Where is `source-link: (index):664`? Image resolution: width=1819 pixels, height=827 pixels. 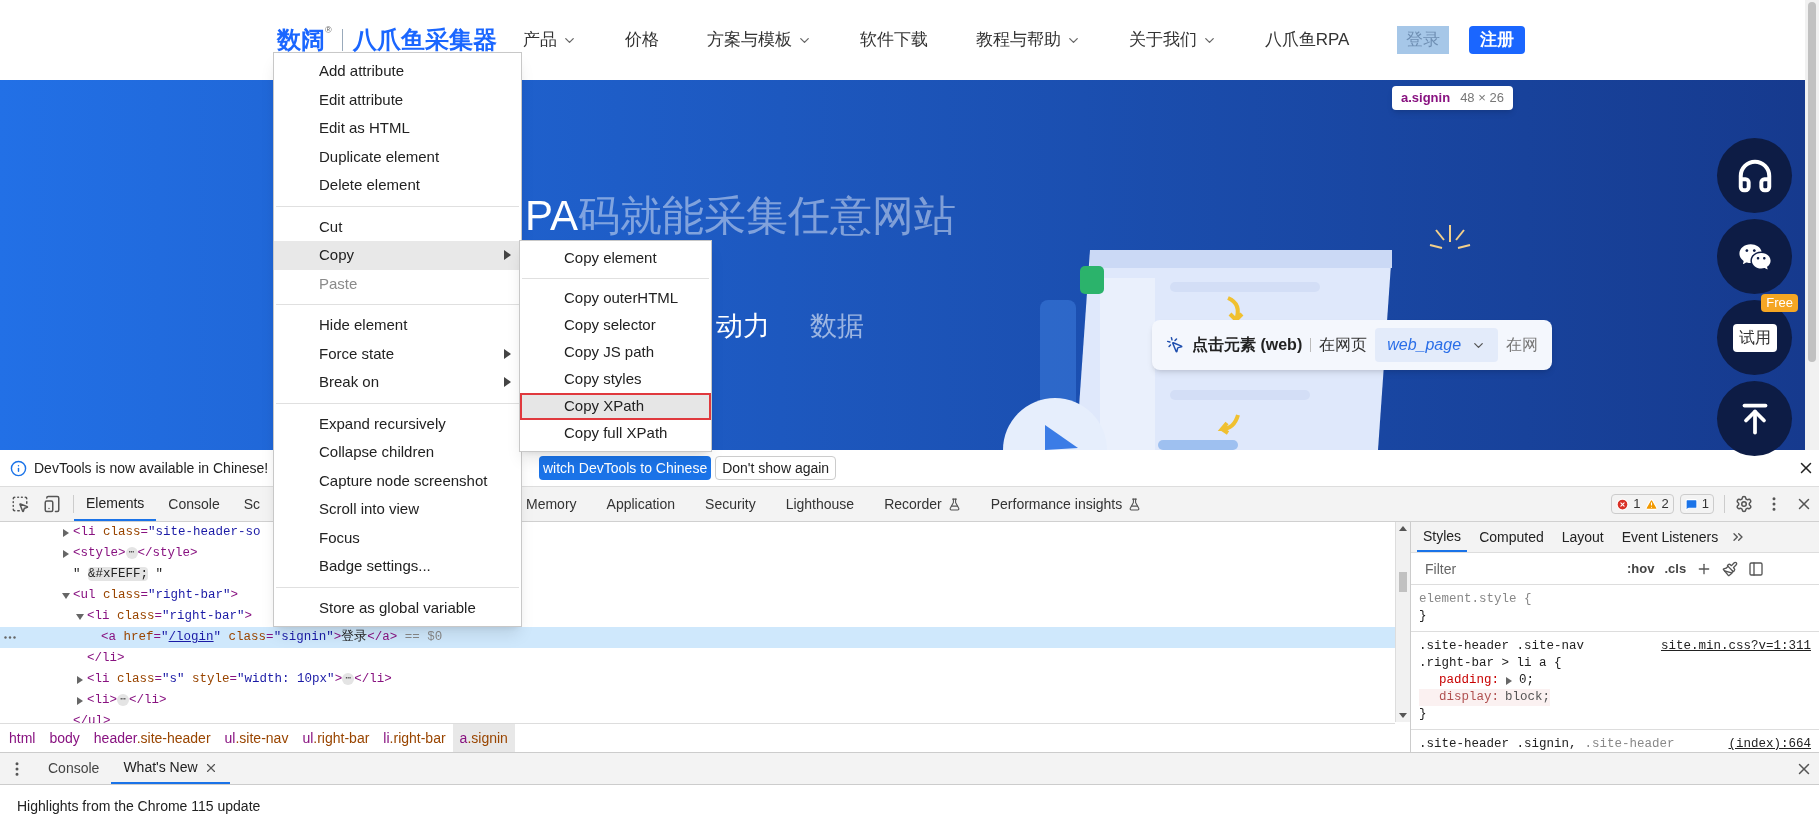
source-link: (index):664 is located at coordinates (1769, 744).